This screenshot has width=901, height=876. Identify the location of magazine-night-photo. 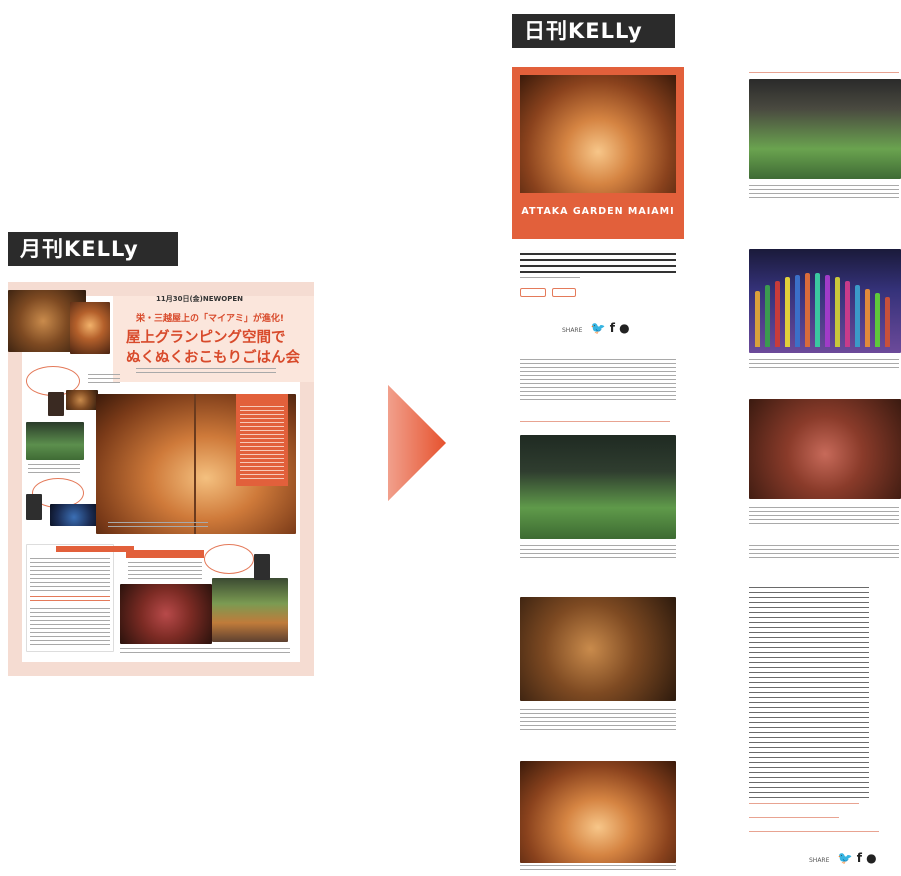
(74, 515).